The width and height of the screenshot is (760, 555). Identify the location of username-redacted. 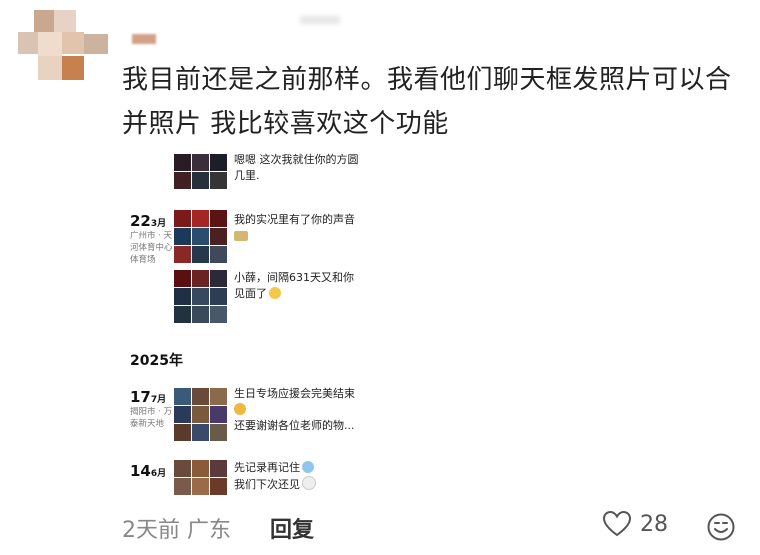
(144, 39).